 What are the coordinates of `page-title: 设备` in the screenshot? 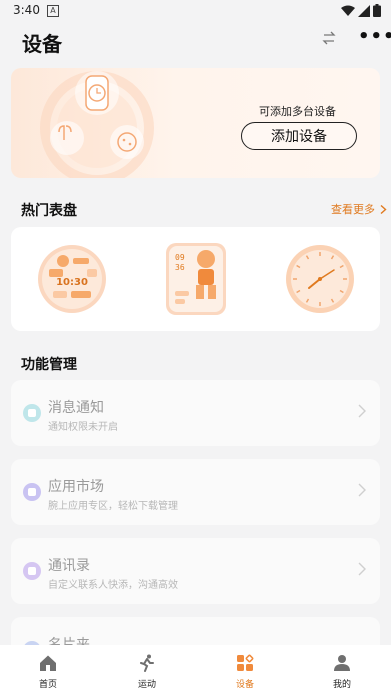 It's located at (42, 44).